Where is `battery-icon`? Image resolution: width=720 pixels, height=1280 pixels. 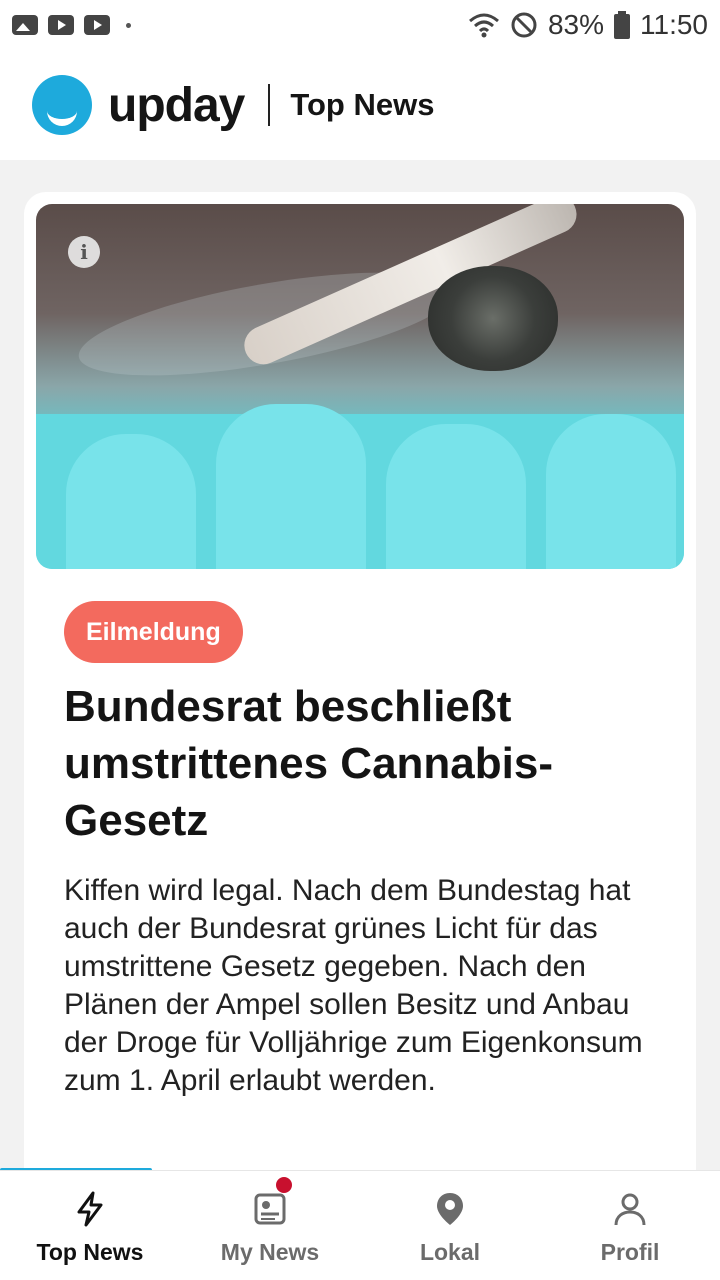
battery-icon is located at coordinates (622, 25).